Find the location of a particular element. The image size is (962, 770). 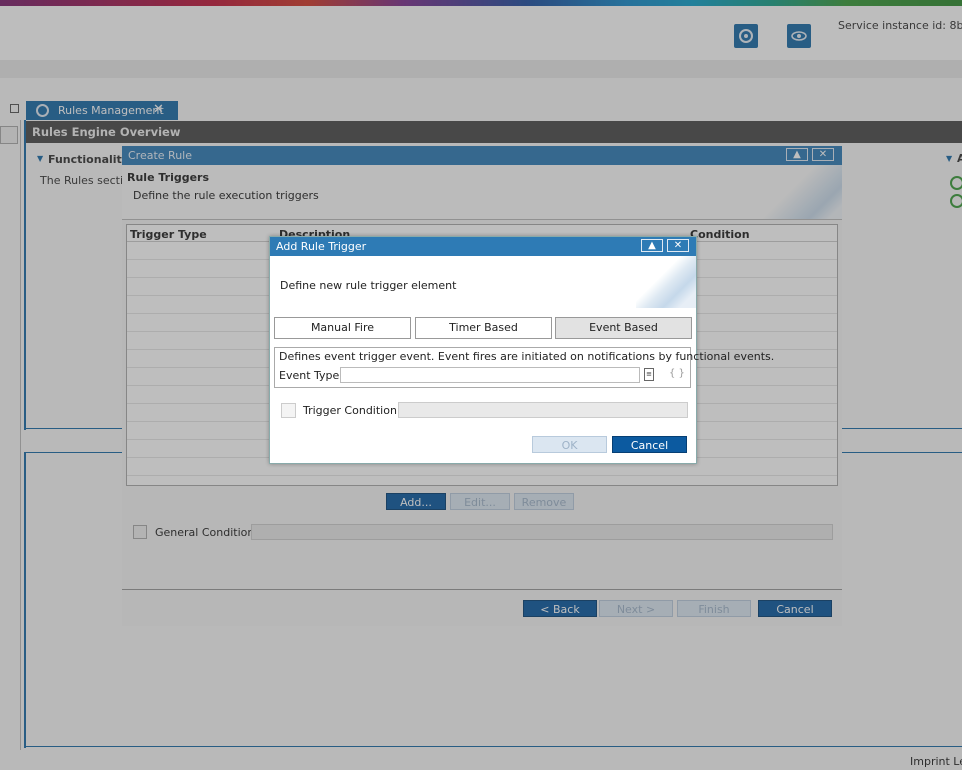

trigger-condition-checkbox is located at coordinates (288, 410).